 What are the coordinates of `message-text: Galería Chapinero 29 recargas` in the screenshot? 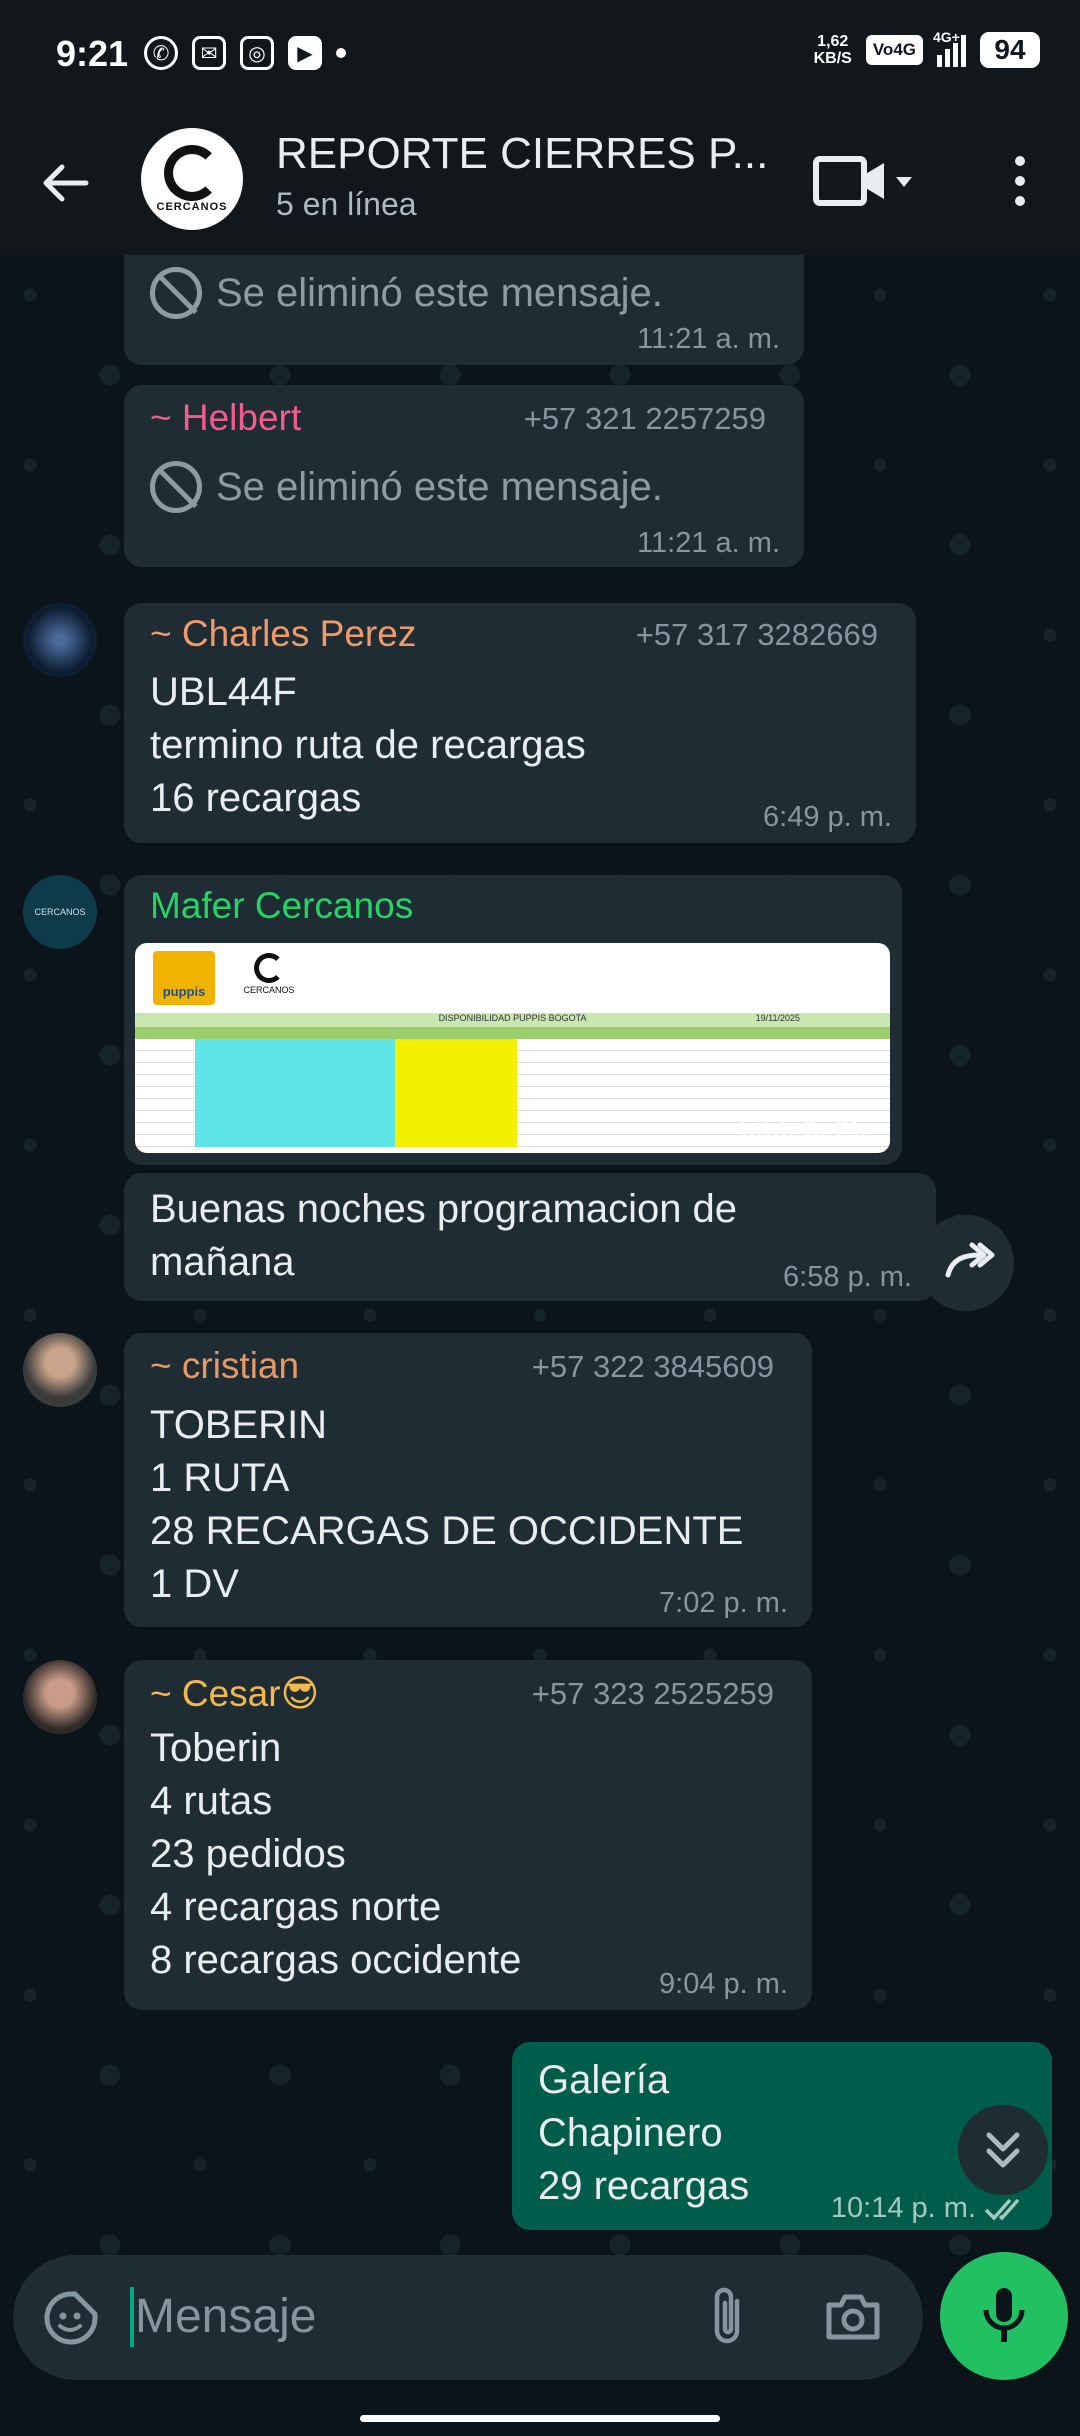 It's located at (644, 2133).